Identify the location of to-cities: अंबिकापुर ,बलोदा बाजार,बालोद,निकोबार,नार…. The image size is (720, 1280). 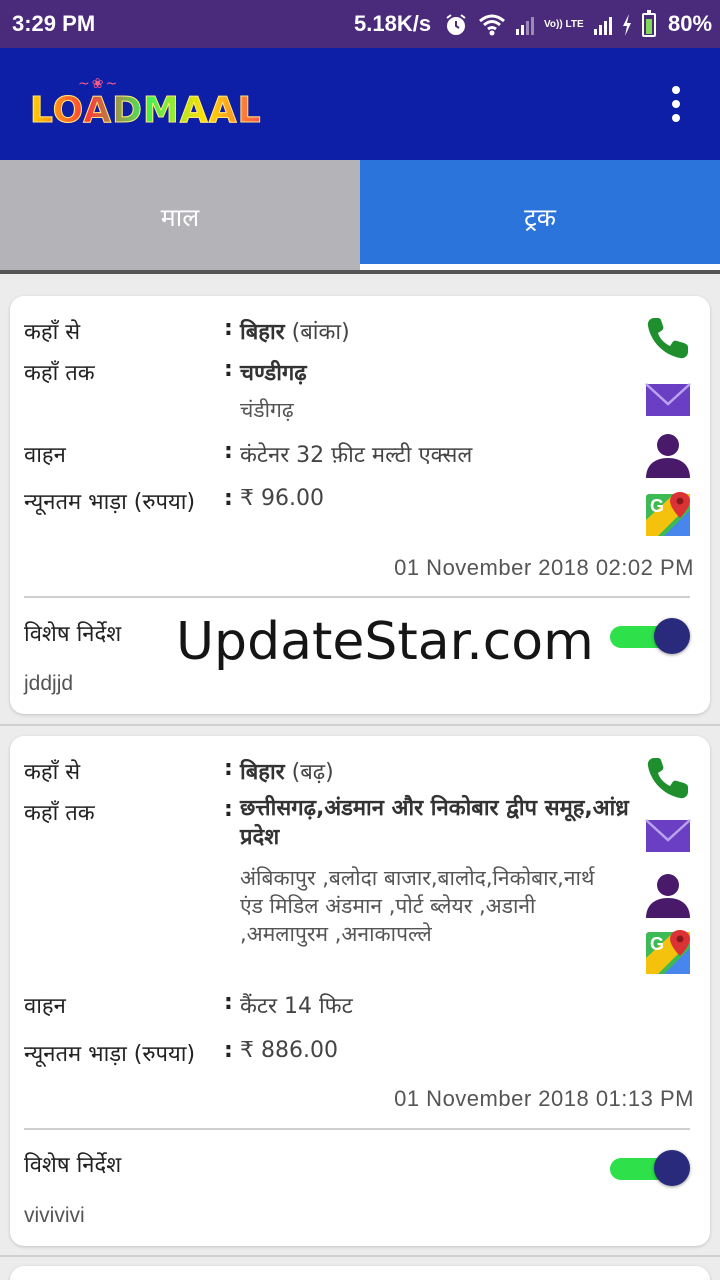
(417, 906).